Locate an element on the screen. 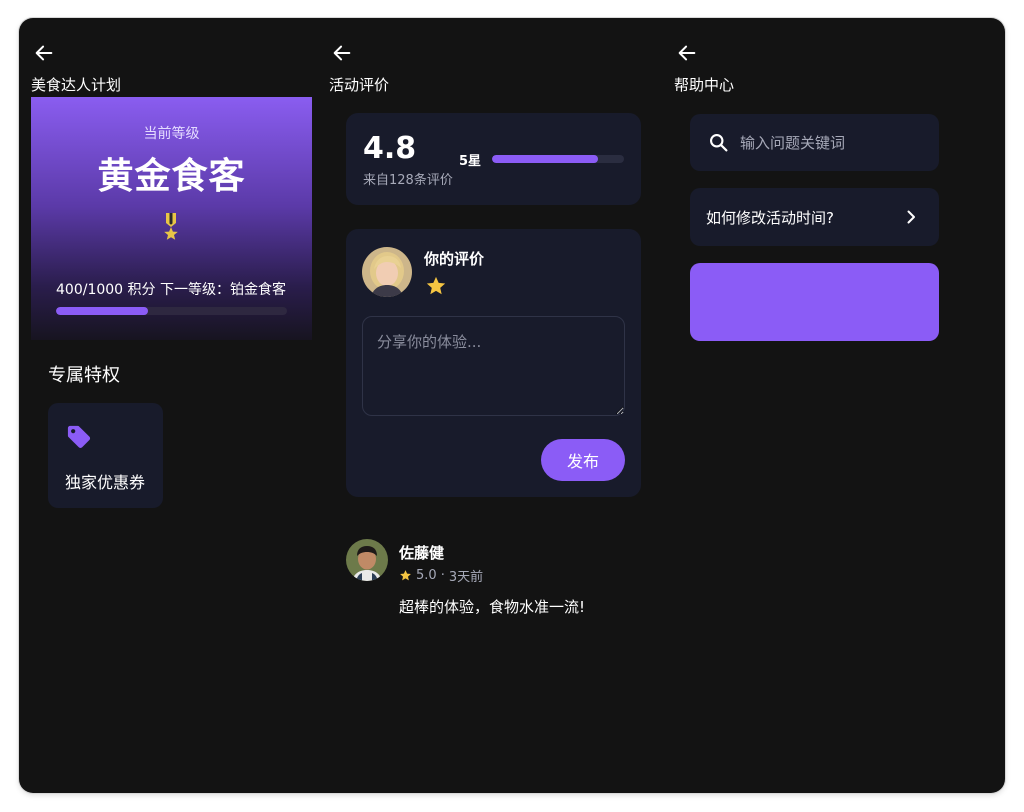  contact-support-button is located at coordinates (814, 302).